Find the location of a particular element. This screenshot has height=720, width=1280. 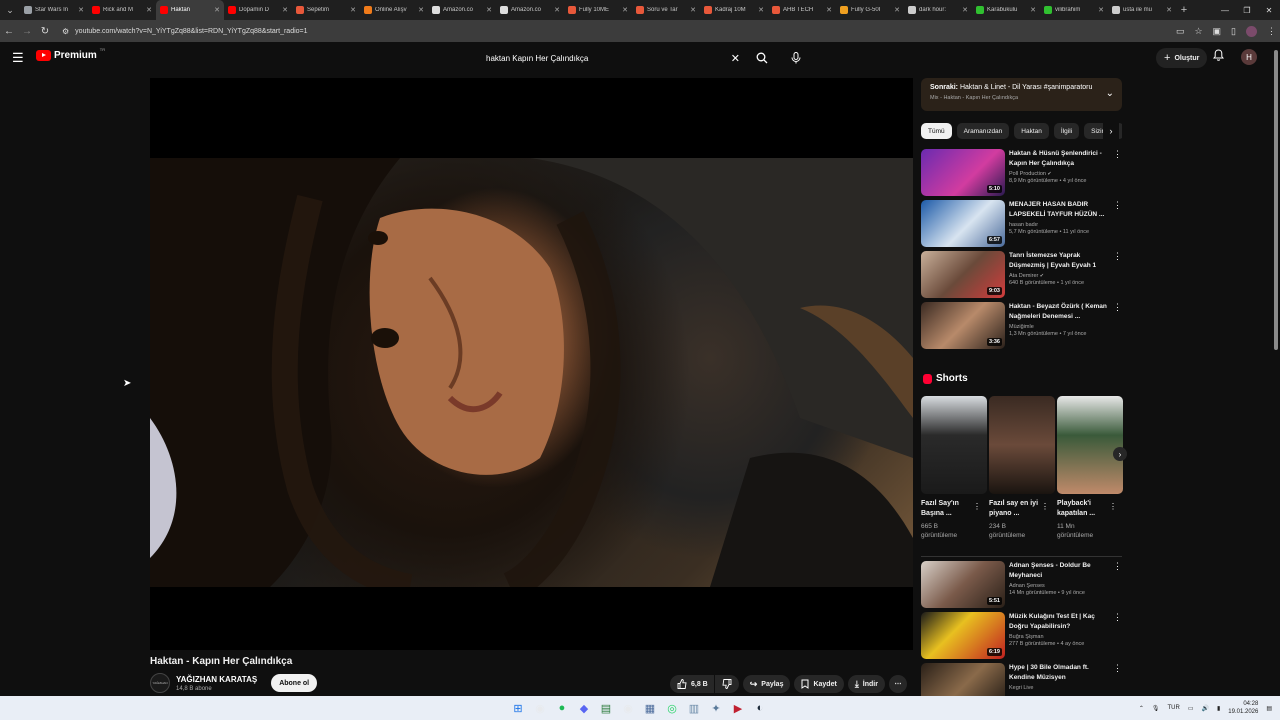

scrollbar-thumb is located at coordinates (1276, 200).